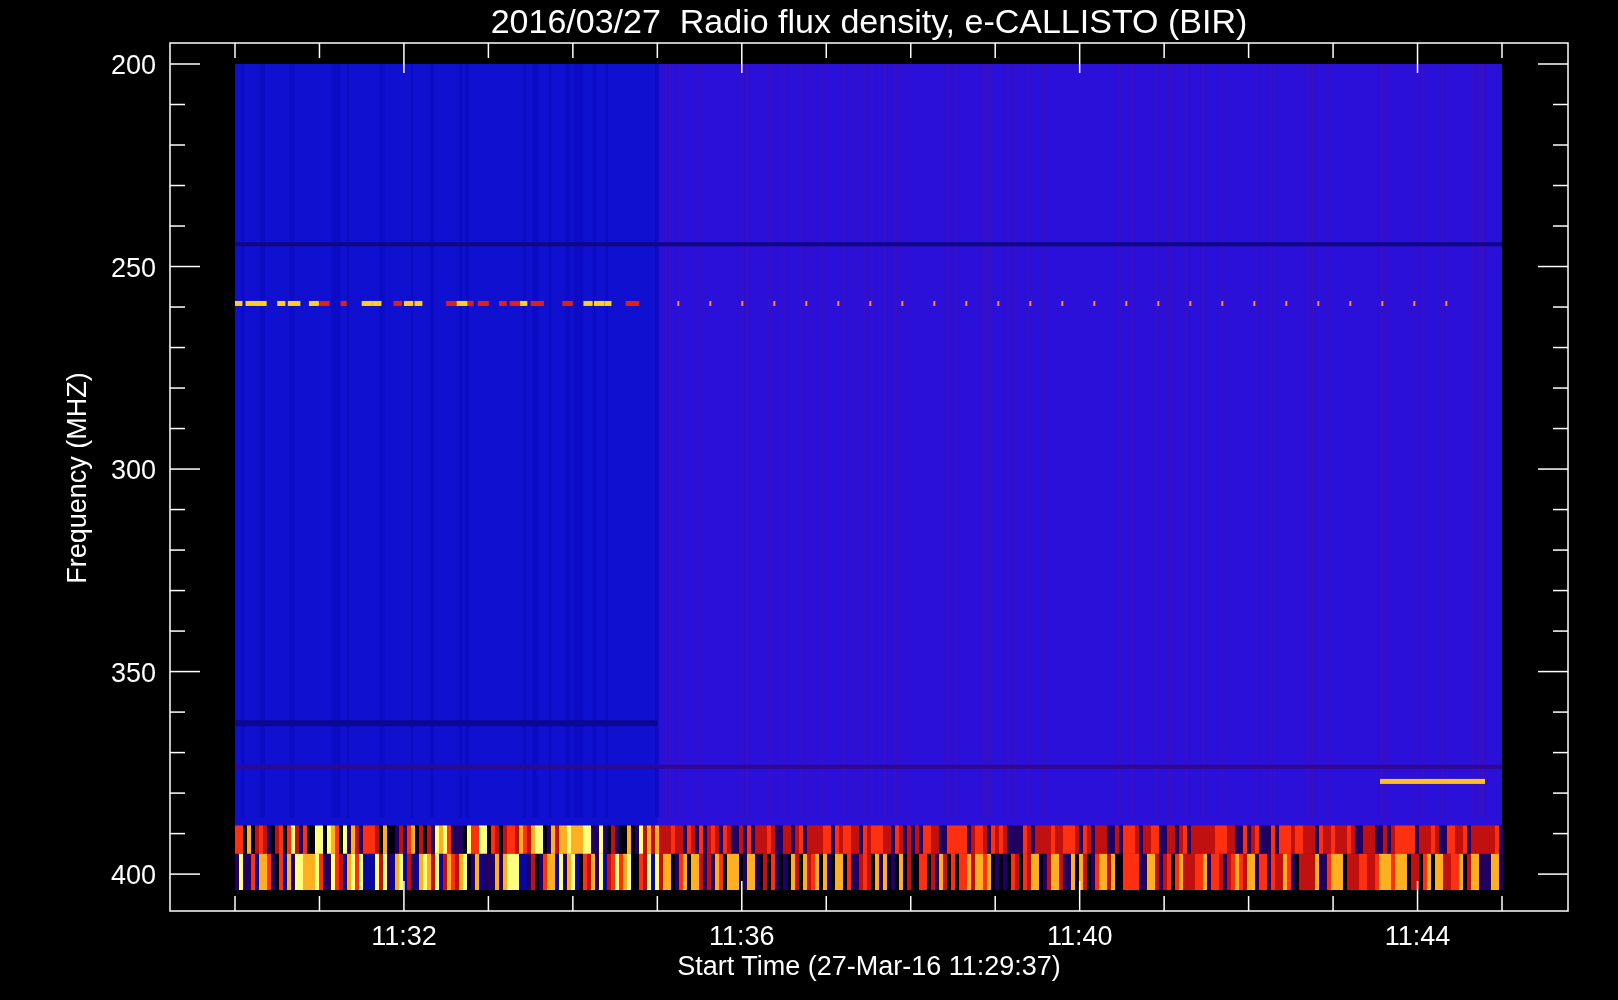 The height and width of the screenshot is (1000, 1618). I want to click on y-tick-label: 300, so click(133, 470).